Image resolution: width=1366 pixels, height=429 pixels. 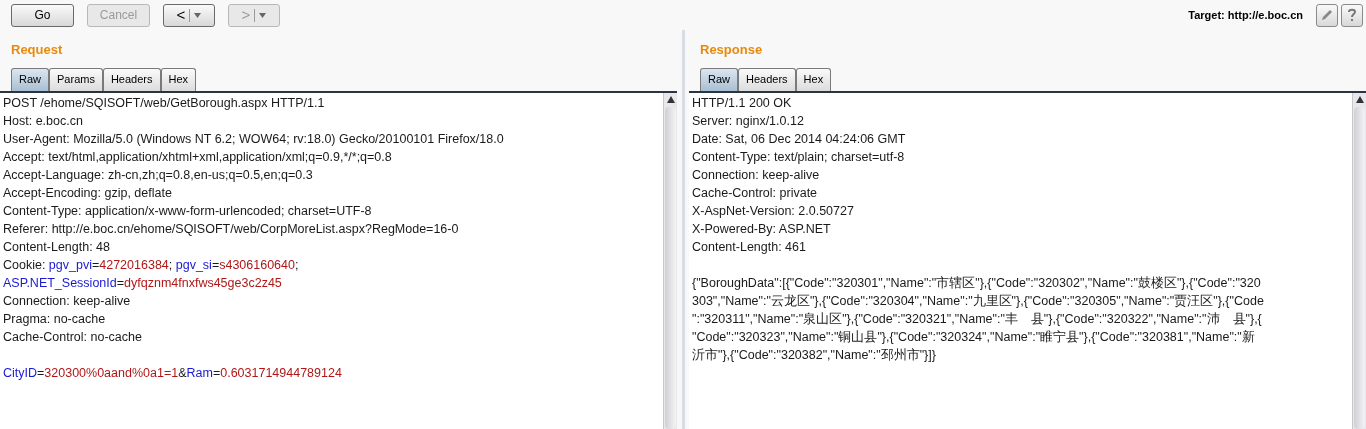 I want to click on text-line: Content-Type: application/x-www-form-urlencoded; charset=UTF-8, so click(x=188, y=211).